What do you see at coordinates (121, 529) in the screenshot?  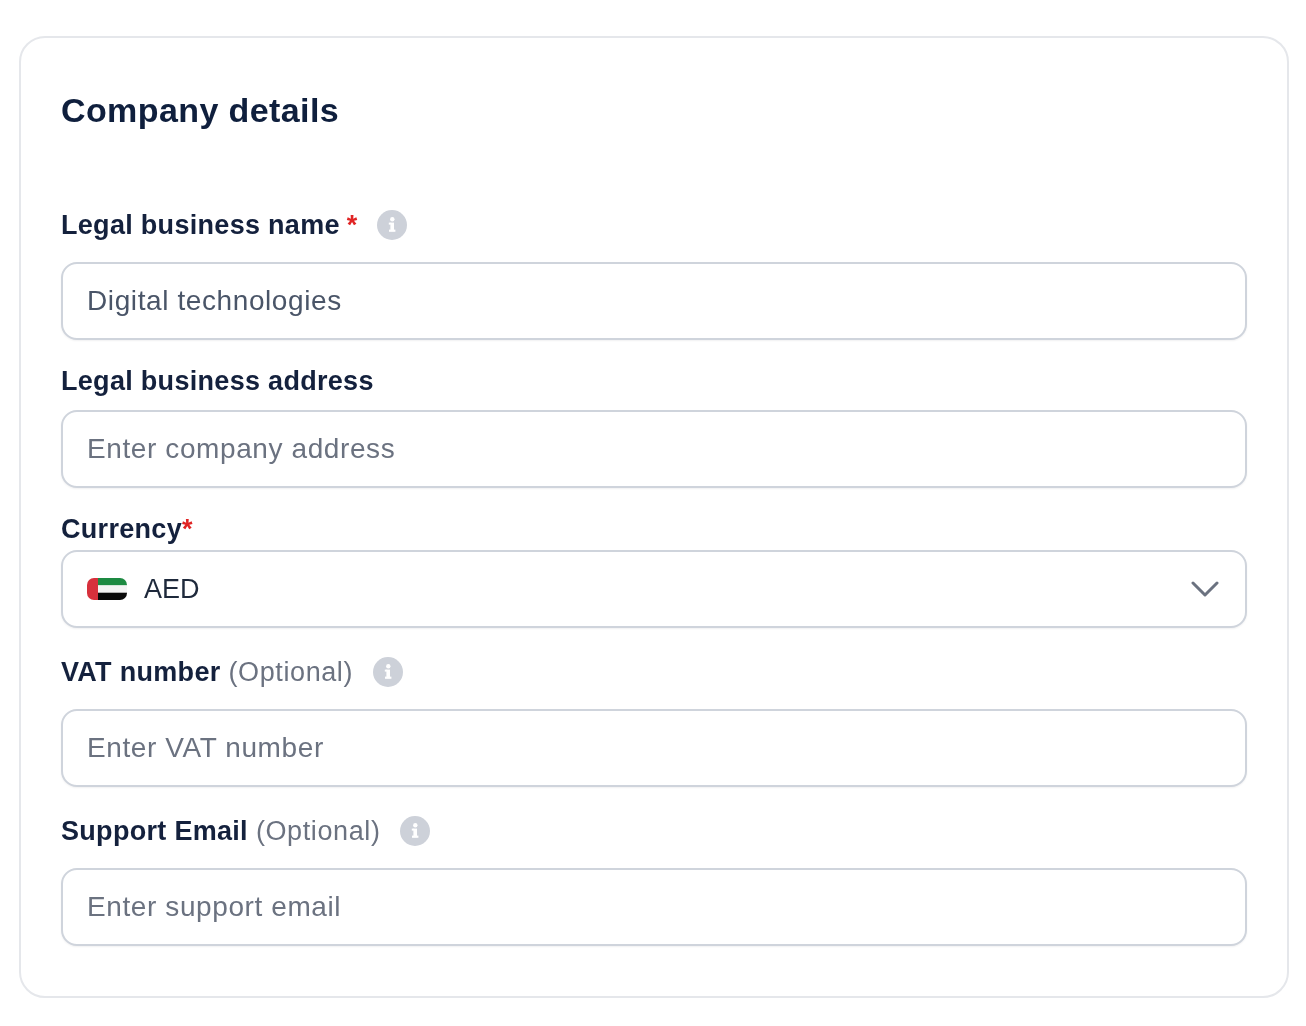 I see `field-label: Currency` at bounding box center [121, 529].